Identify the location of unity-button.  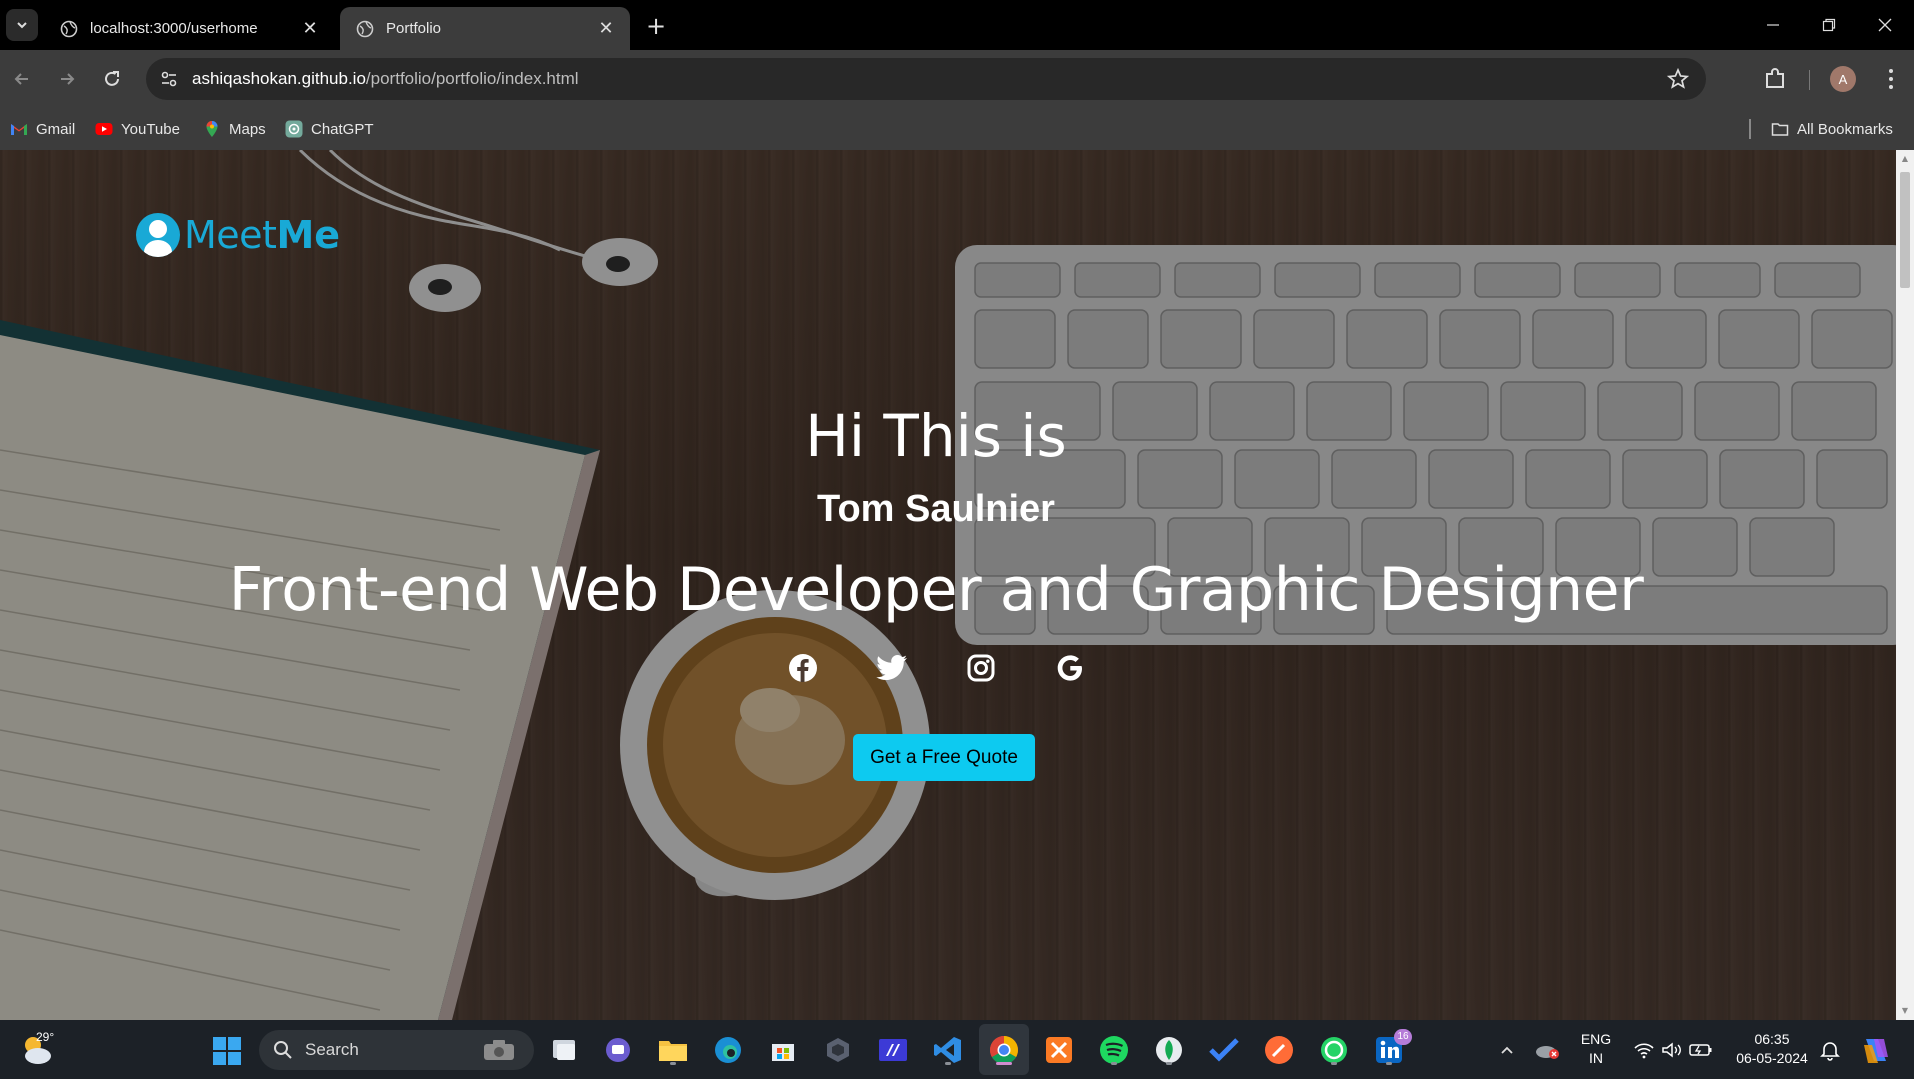
(838, 1050).